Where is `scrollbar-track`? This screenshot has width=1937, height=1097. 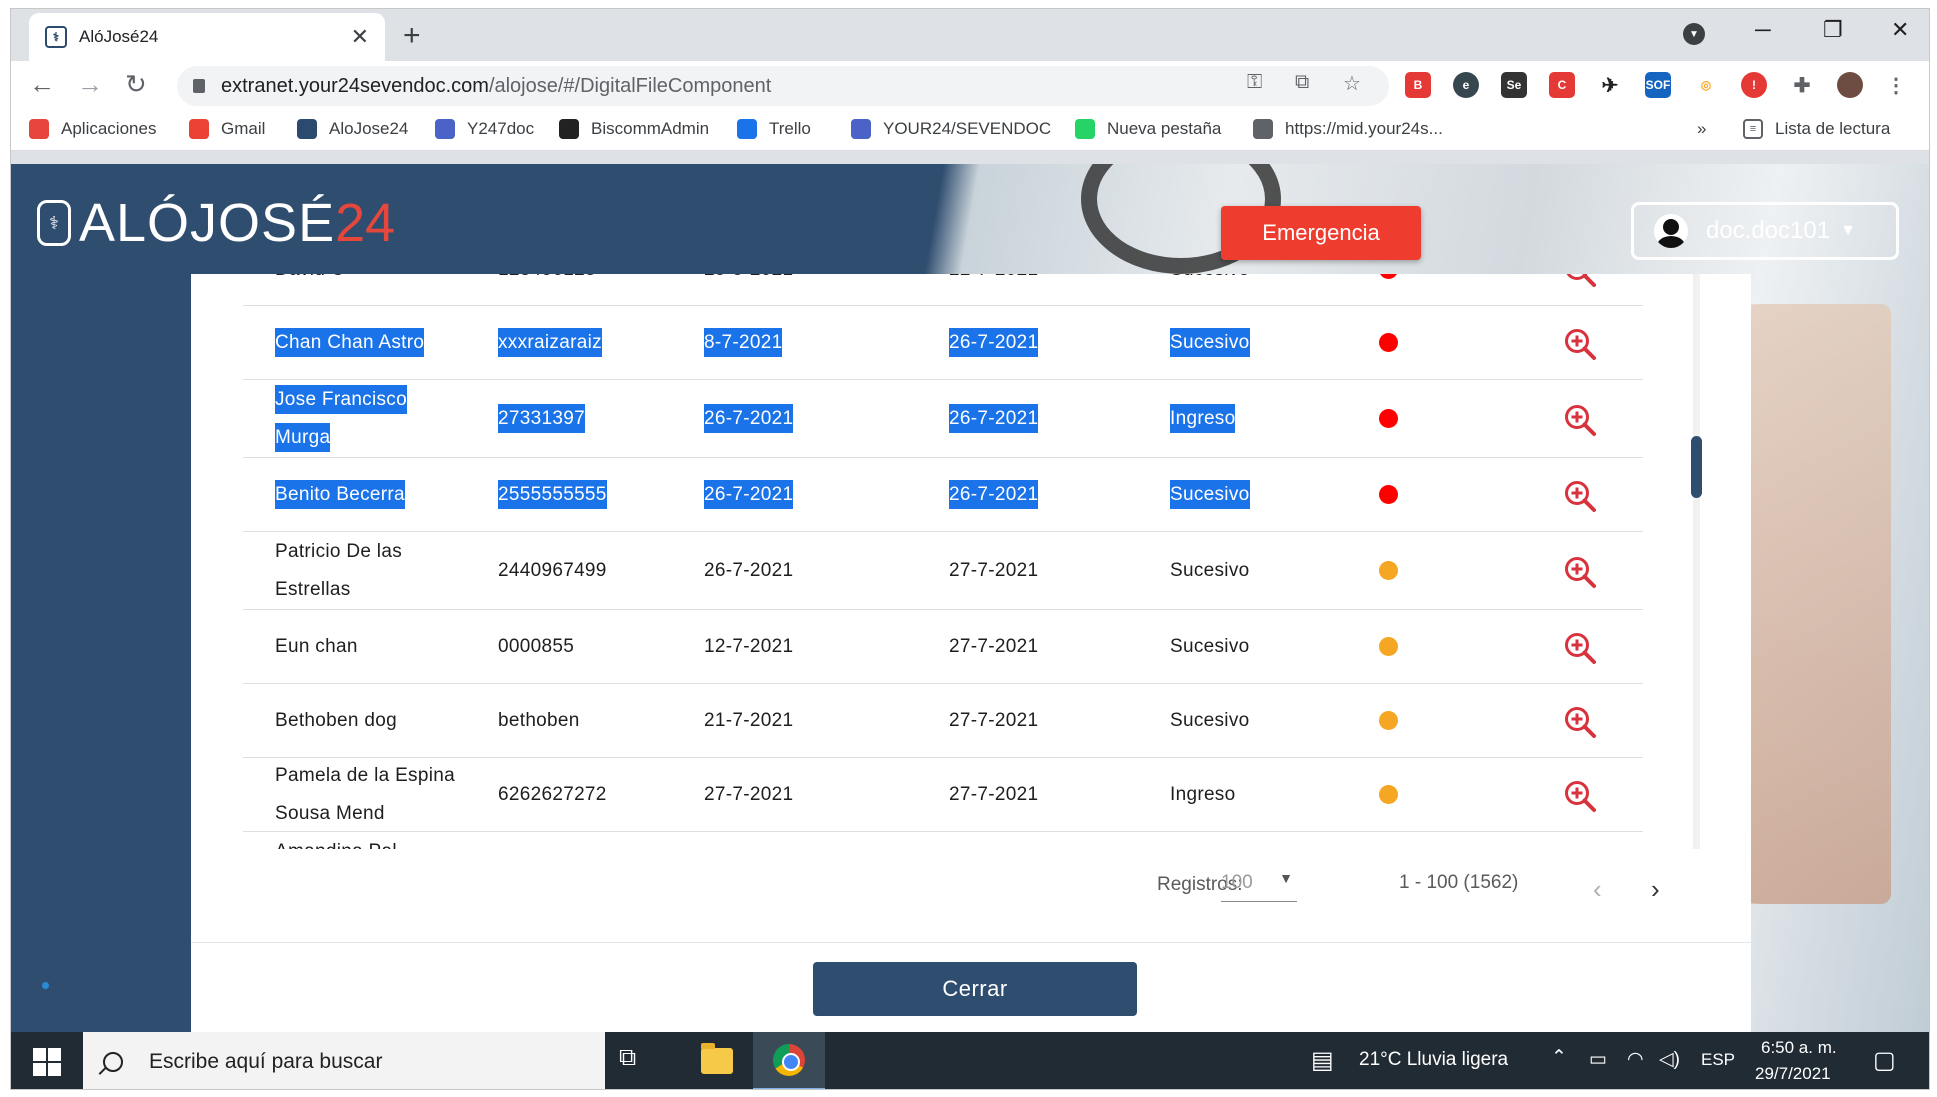 scrollbar-track is located at coordinates (1696, 561).